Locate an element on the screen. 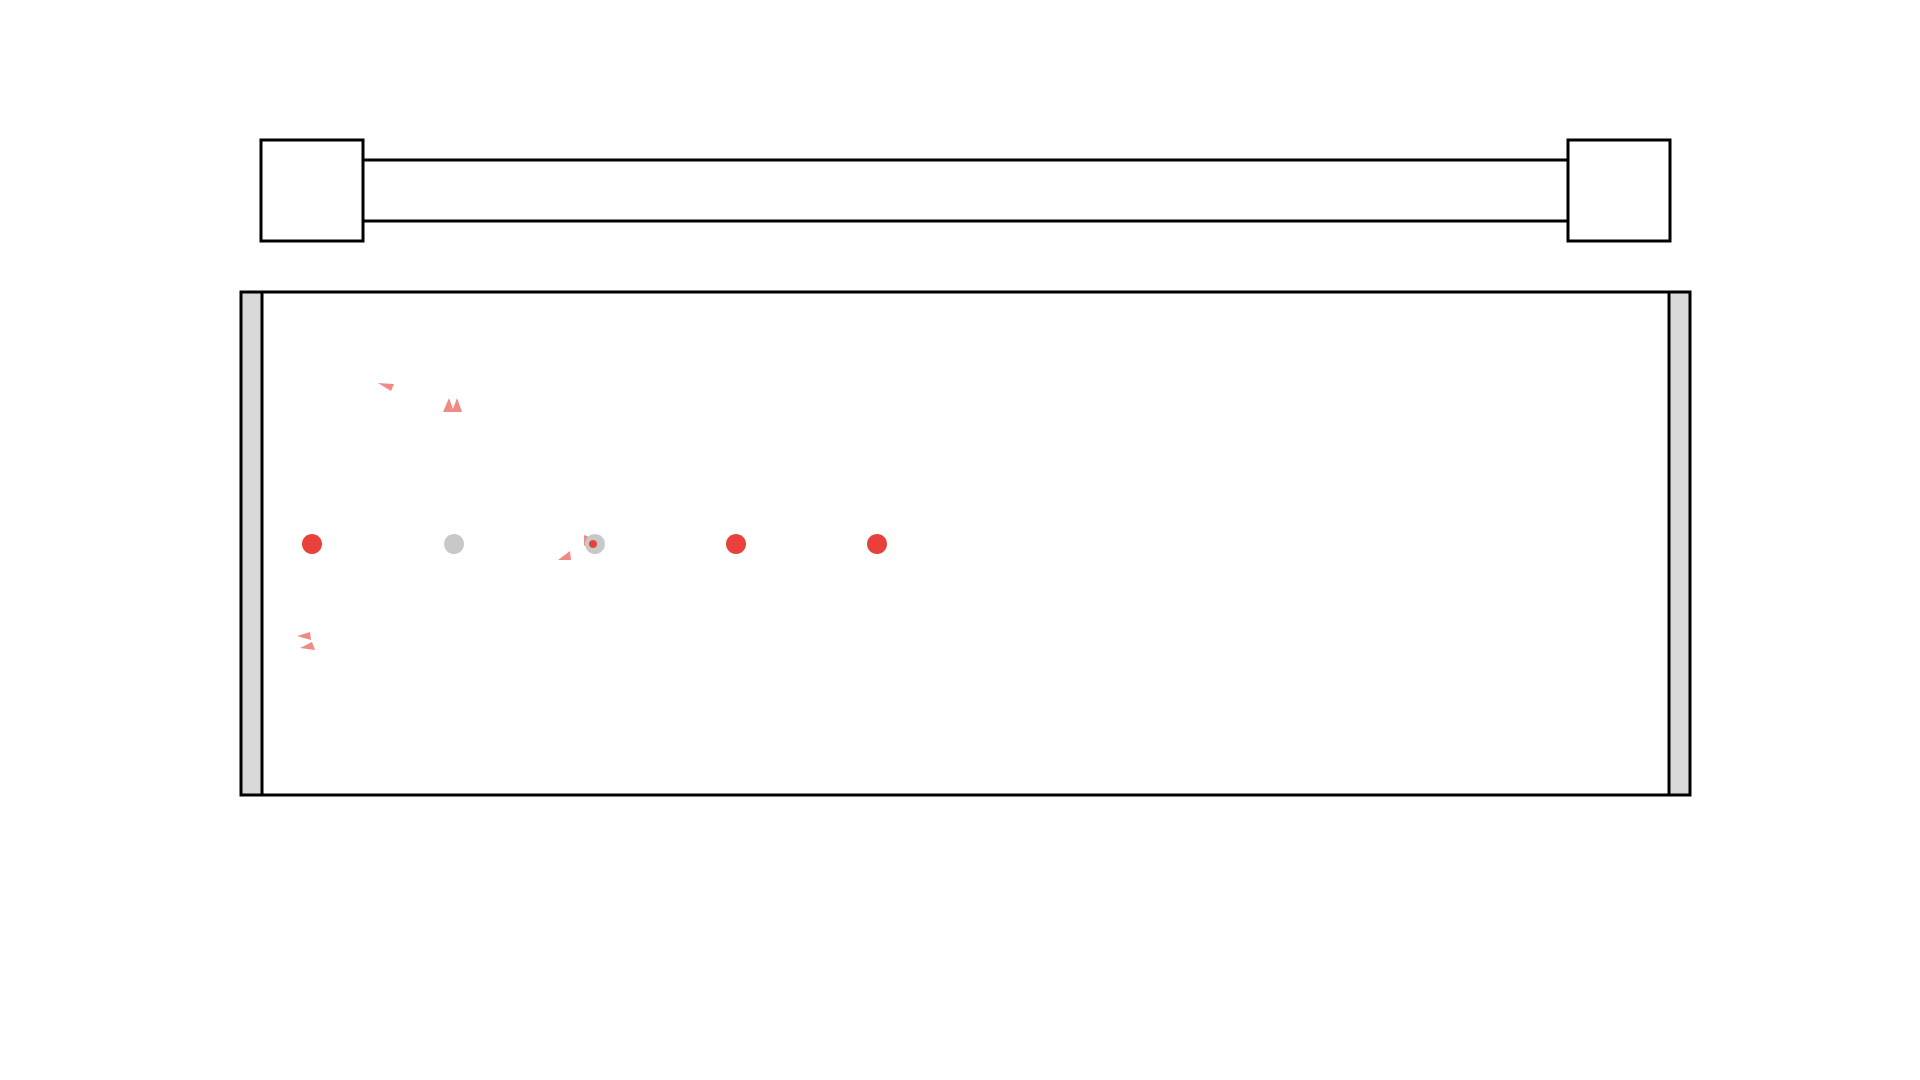 The height and width of the screenshot is (1080, 1920). ball-3-impact-marker is located at coordinates (593, 544).